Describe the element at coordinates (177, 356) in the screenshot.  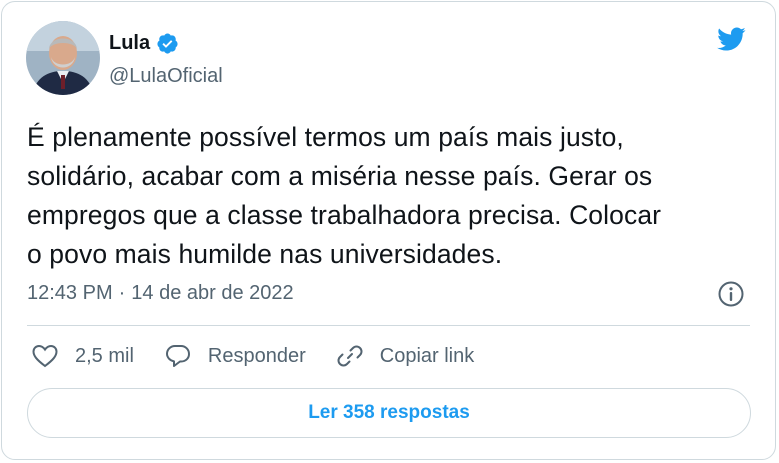
I see `speech-bubble-icon` at that location.